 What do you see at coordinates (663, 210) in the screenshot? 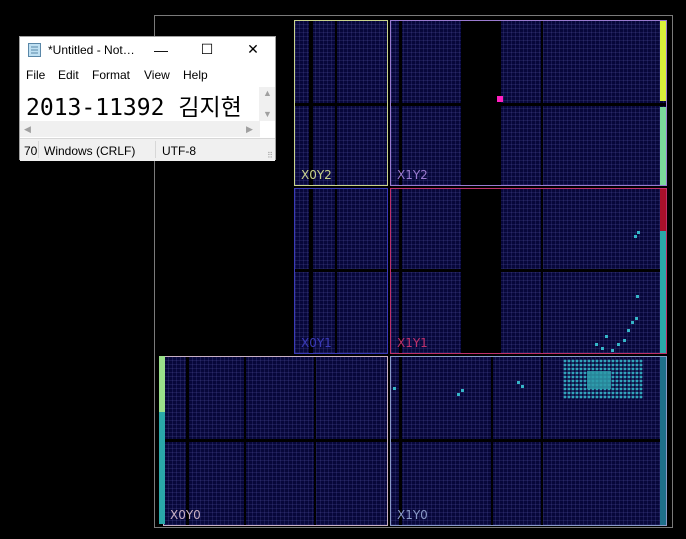
I see `edge-red` at bounding box center [663, 210].